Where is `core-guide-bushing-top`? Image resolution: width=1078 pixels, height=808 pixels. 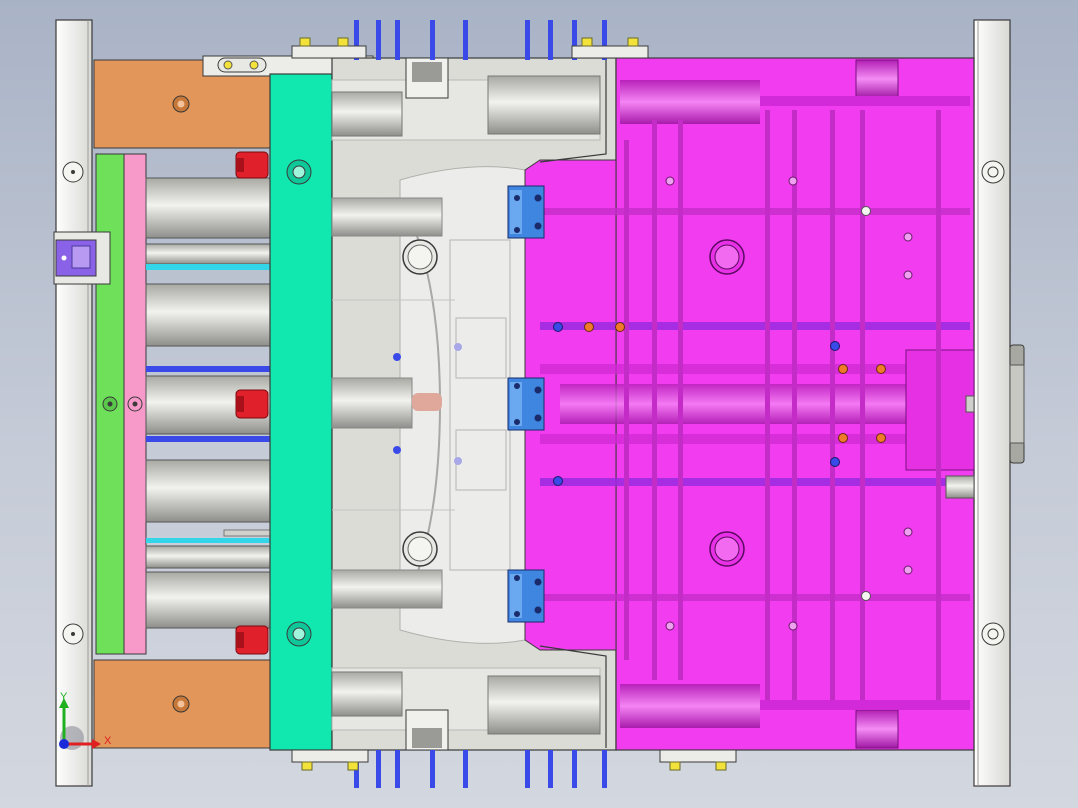
core-guide-bushing-top is located at coordinates (420, 257).